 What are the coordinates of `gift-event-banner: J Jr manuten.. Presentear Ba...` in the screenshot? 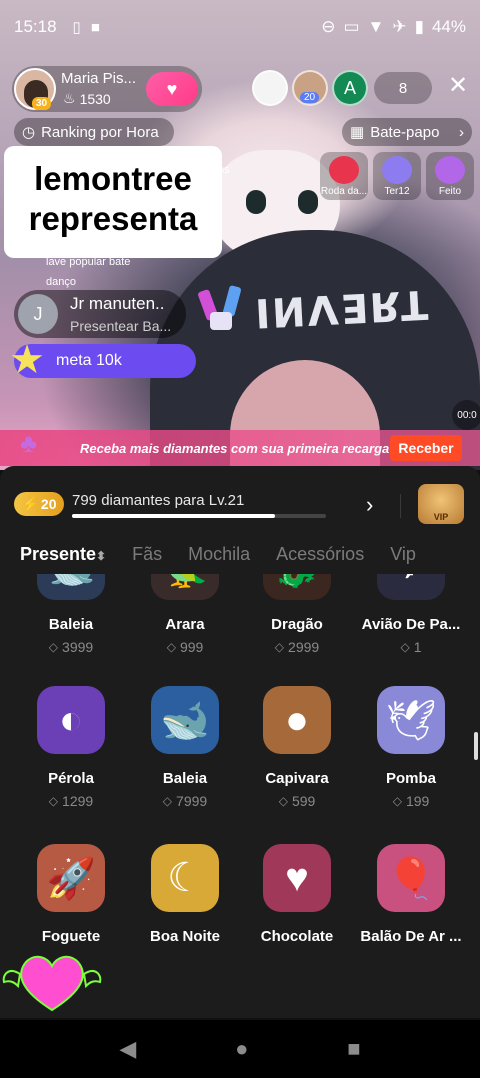 It's located at (100, 314).